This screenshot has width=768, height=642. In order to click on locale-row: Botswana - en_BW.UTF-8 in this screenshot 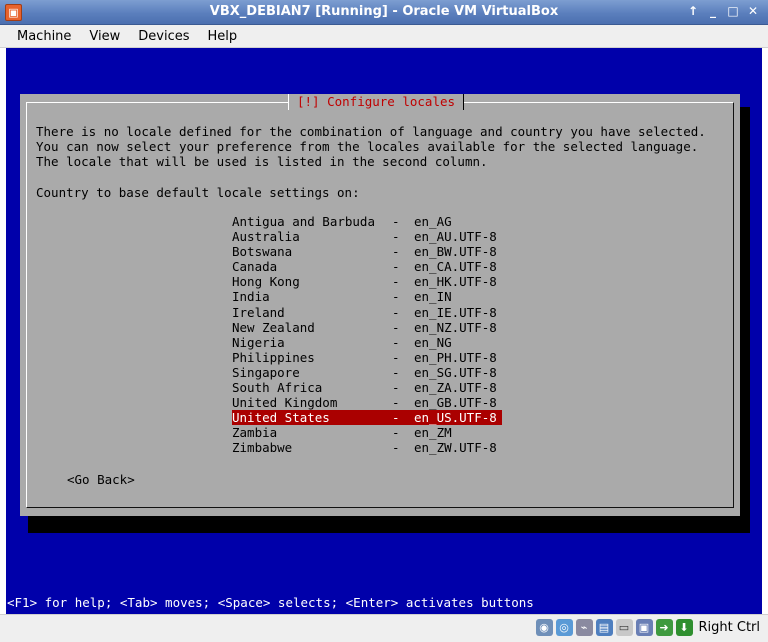, I will do `click(367, 251)`.